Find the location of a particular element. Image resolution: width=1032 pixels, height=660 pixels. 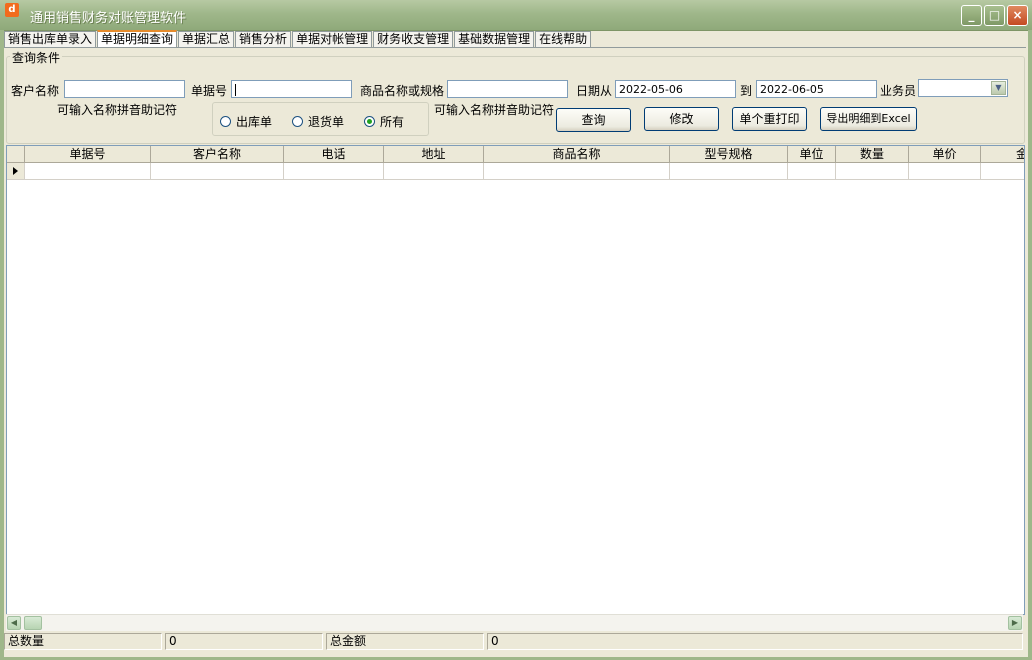

chevron-down-icon: ▼ is located at coordinates (998, 88).